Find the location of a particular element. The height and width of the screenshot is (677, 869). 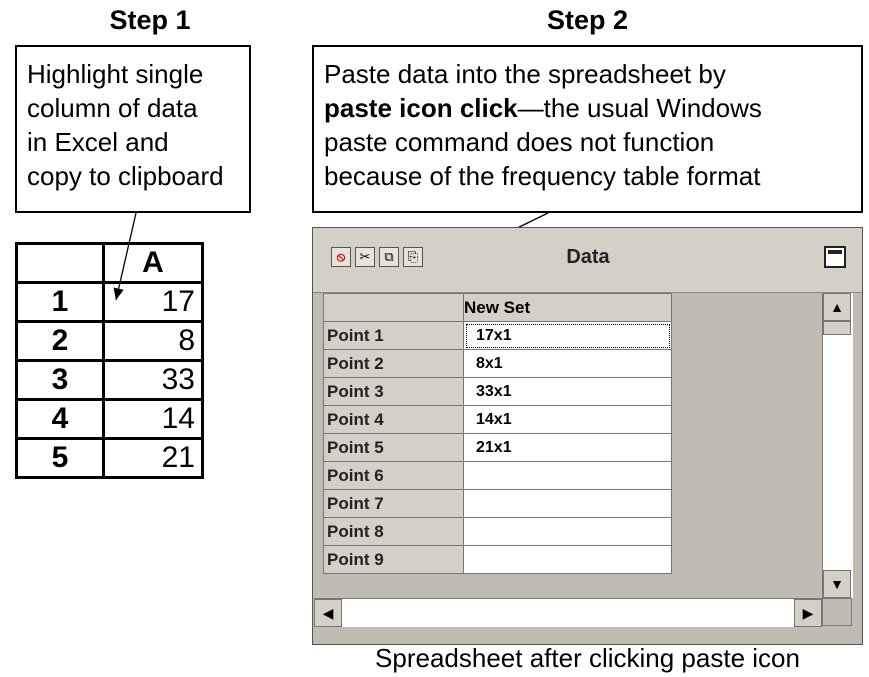

paste-icon: ⎘ is located at coordinates (413, 257).